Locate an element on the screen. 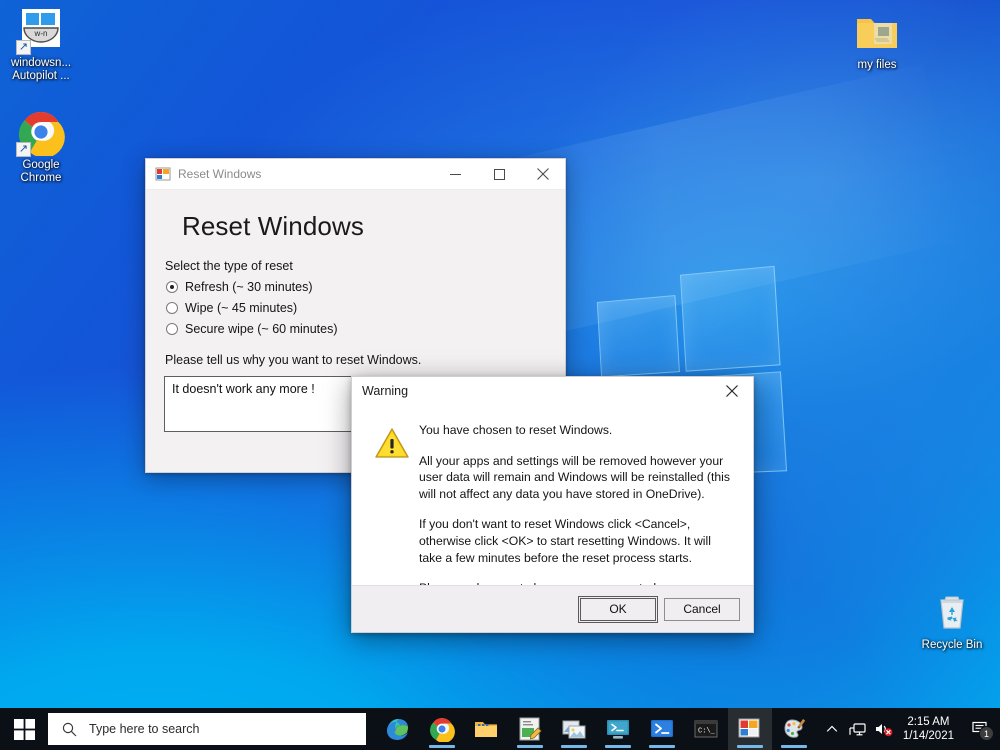 Image resolution: width=1000 pixels, height=750 pixels. dialog-paragraph-1: You have chosen to reset Windows. is located at coordinates (516, 430).